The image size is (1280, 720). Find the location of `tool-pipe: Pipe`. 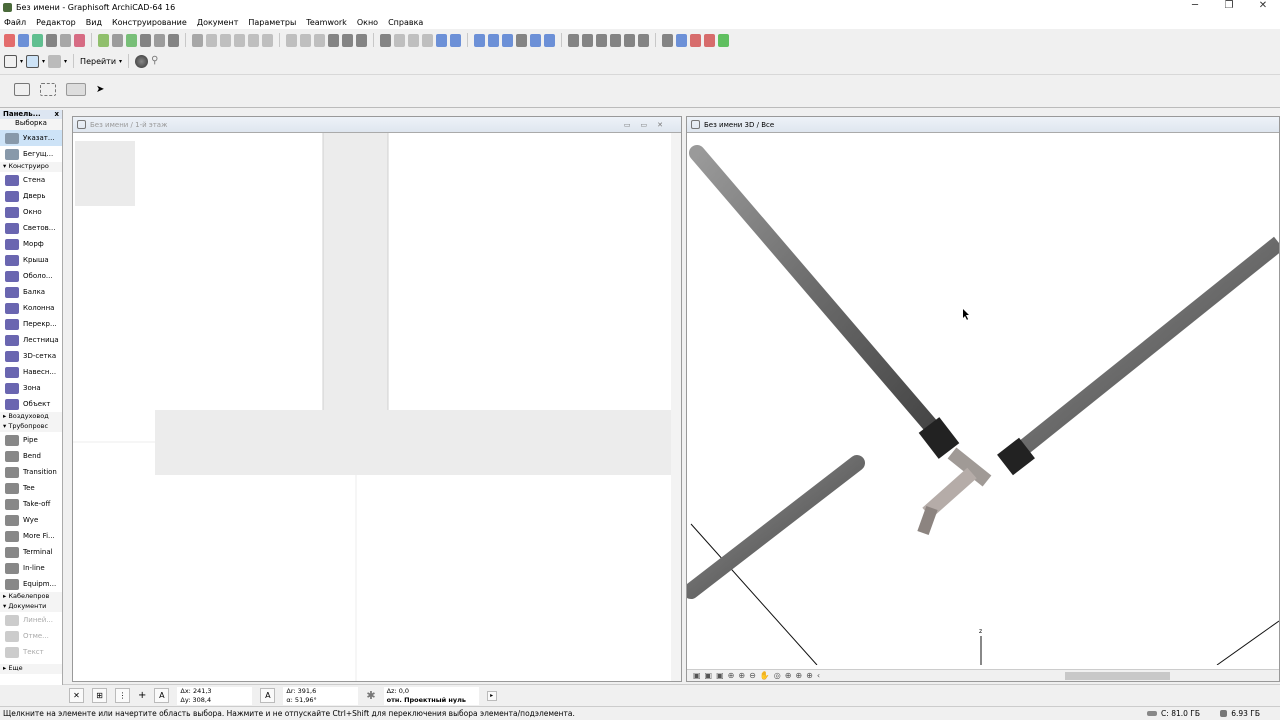

tool-pipe: Pipe is located at coordinates (31, 440).